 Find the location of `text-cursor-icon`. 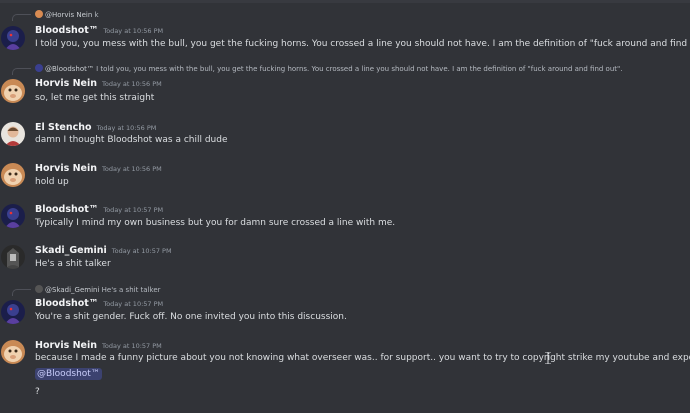

text-cursor-icon is located at coordinates (548, 358).